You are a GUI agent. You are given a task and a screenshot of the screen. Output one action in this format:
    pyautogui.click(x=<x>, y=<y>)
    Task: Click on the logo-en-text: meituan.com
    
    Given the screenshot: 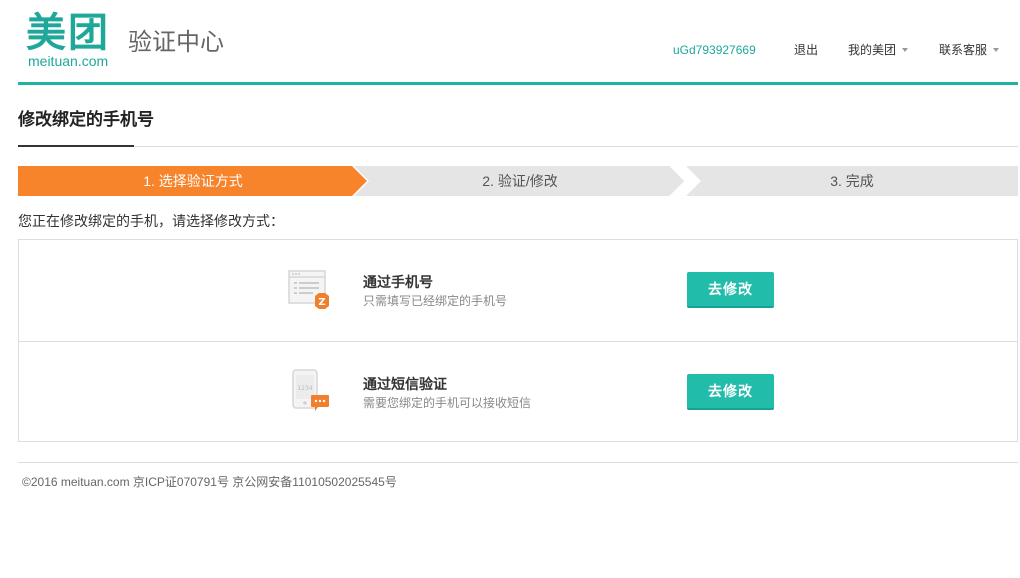 What is the action you would take?
    pyautogui.click(x=68, y=61)
    